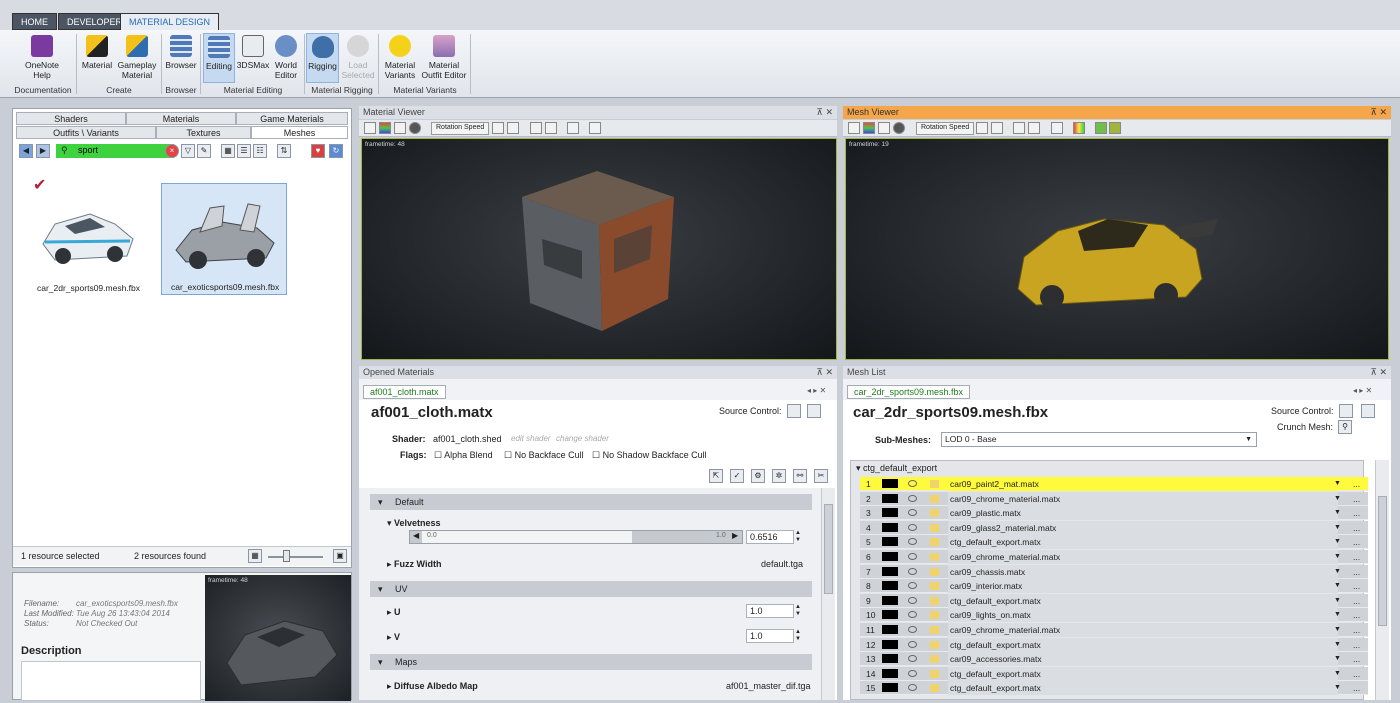 This screenshot has height=703, width=1400. Describe the element at coordinates (203, 132) in the screenshot. I see `tab-textures: Textures` at that location.